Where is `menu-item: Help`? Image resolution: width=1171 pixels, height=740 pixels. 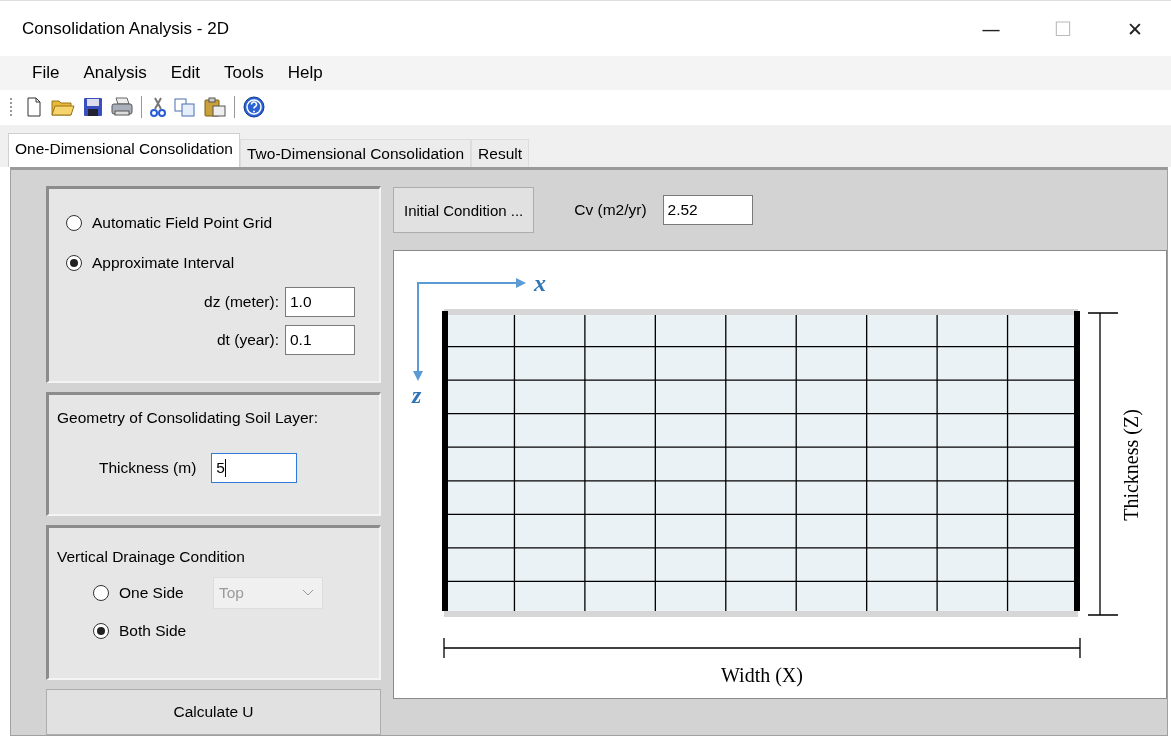 menu-item: Help is located at coordinates (305, 72).